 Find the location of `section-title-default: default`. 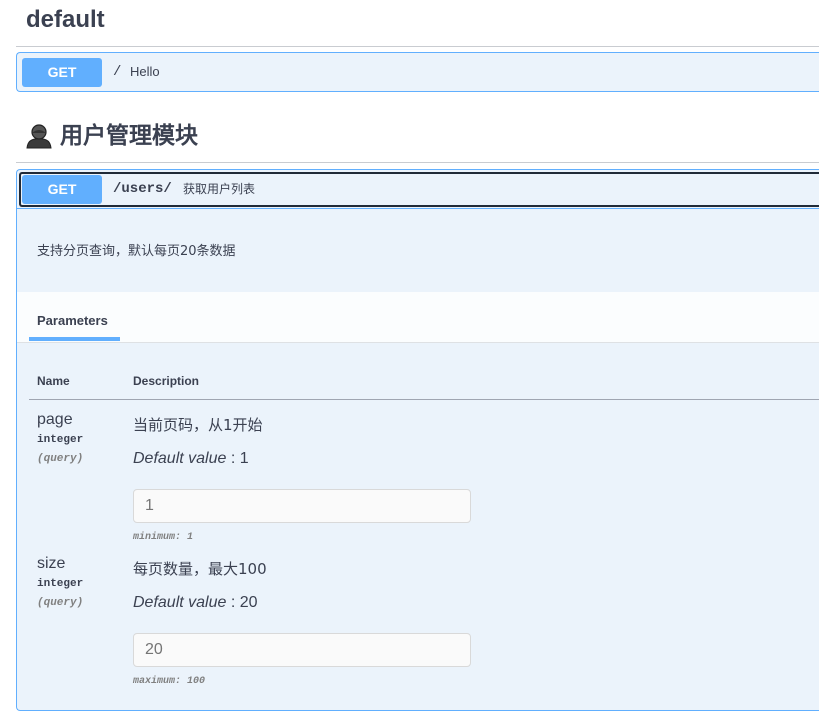

section-title-default: default is located at coordinates (65, 20).